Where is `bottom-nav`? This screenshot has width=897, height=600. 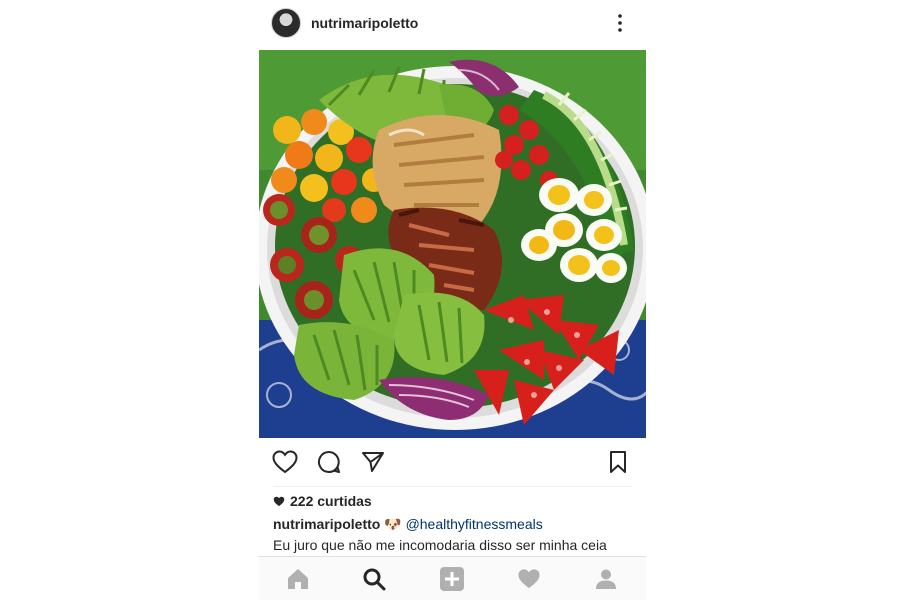 bottom-nav is located at coordinates (452, 578).